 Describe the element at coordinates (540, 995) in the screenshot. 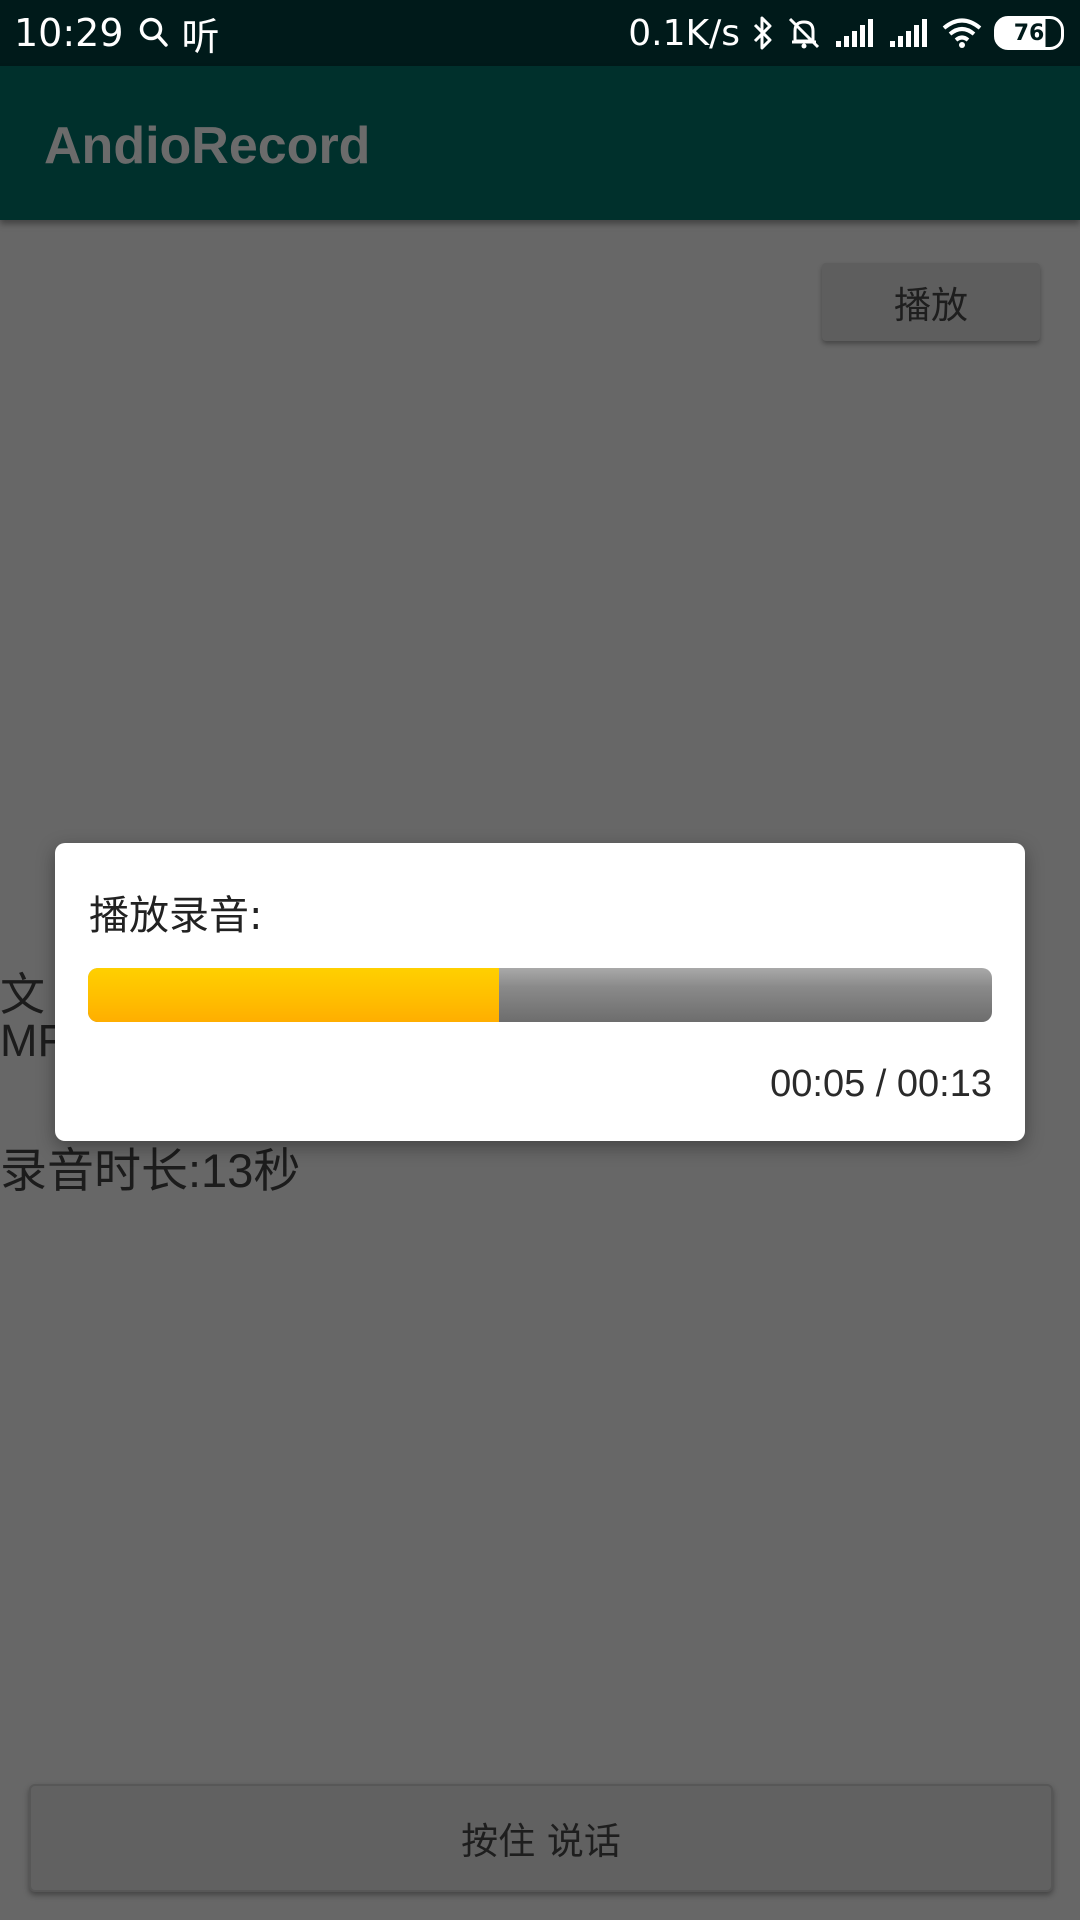

I see `playback-progress-bar` at that location.